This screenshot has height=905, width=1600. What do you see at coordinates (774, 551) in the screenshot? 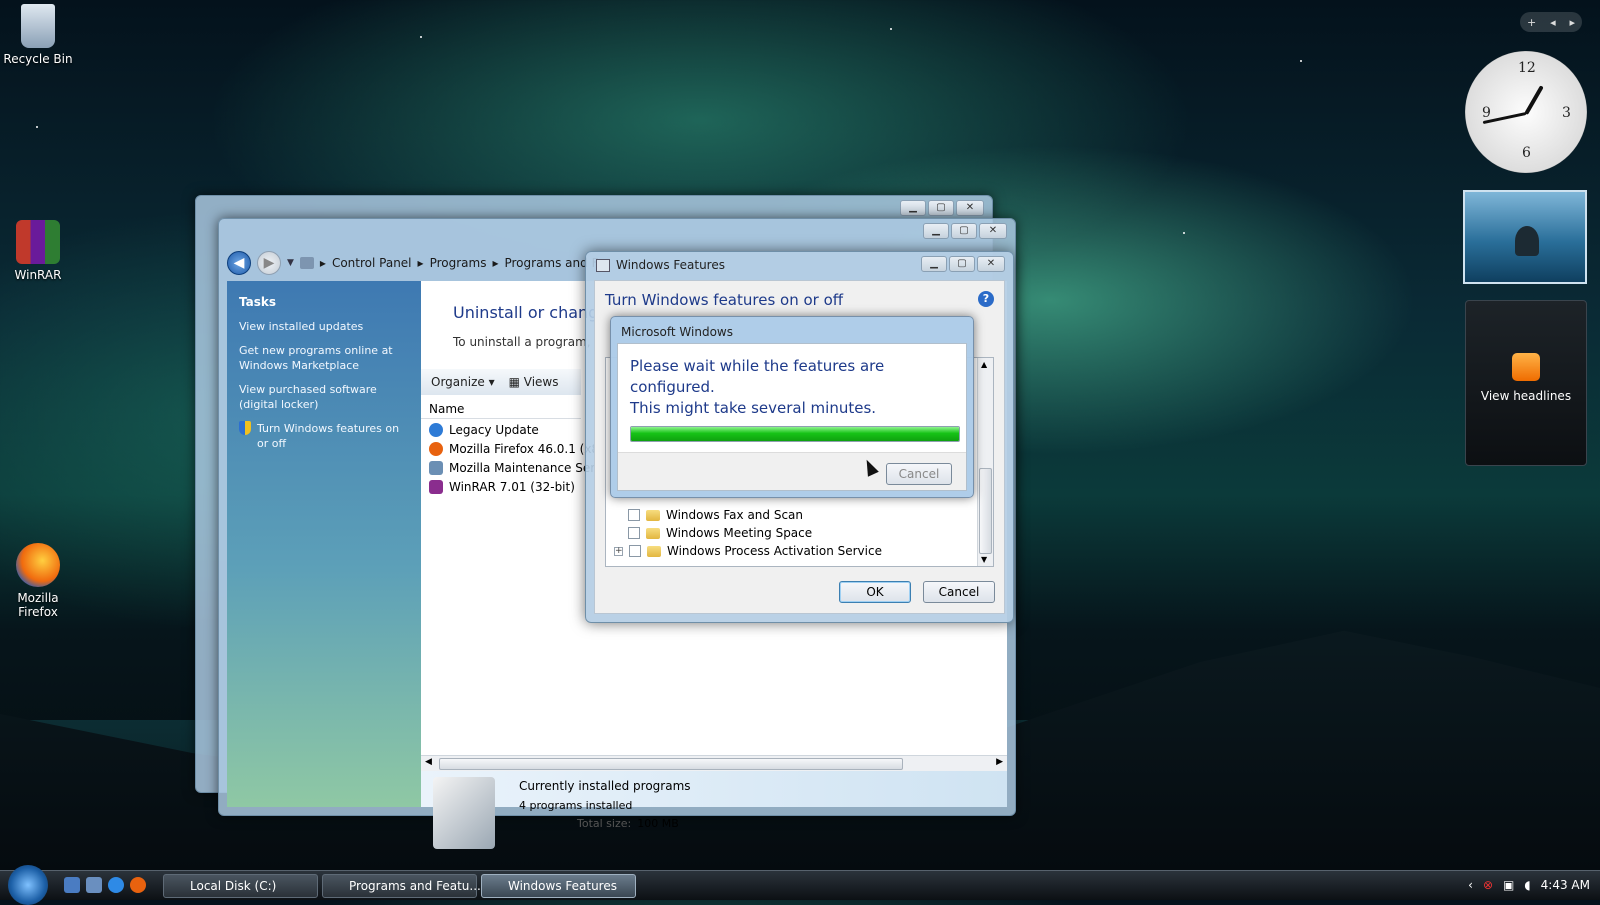
I see `feature-label: Windows Process Activation Service` at bounding box center [774, 551].